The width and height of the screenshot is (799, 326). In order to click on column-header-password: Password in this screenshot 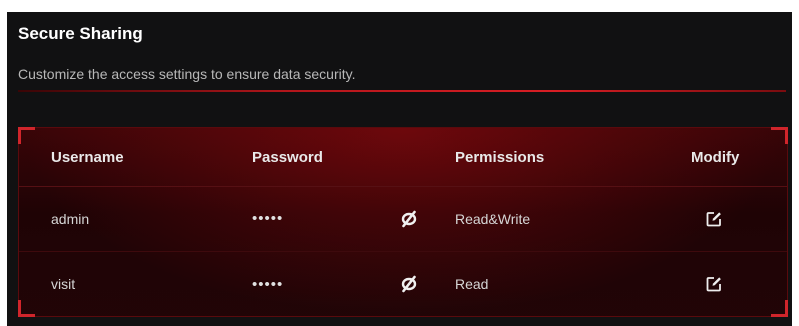, I will do `click(287, 157)`.